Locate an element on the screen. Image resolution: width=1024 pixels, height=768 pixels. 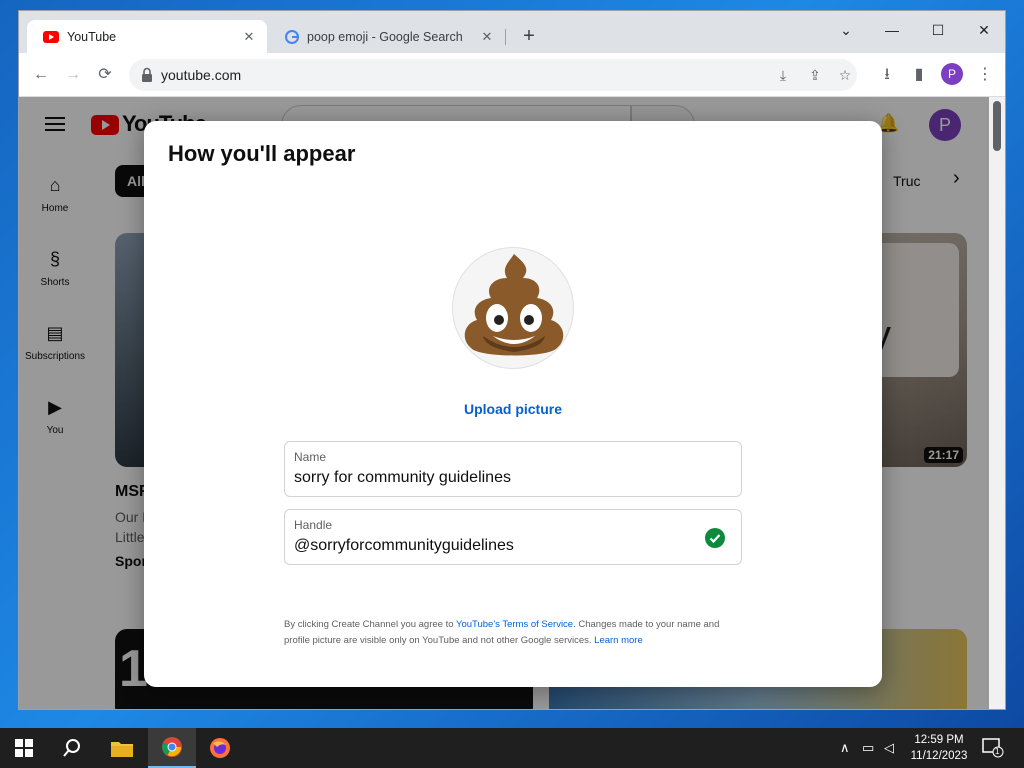
close-window-button: ✕ is located at coordinates (983, 31).